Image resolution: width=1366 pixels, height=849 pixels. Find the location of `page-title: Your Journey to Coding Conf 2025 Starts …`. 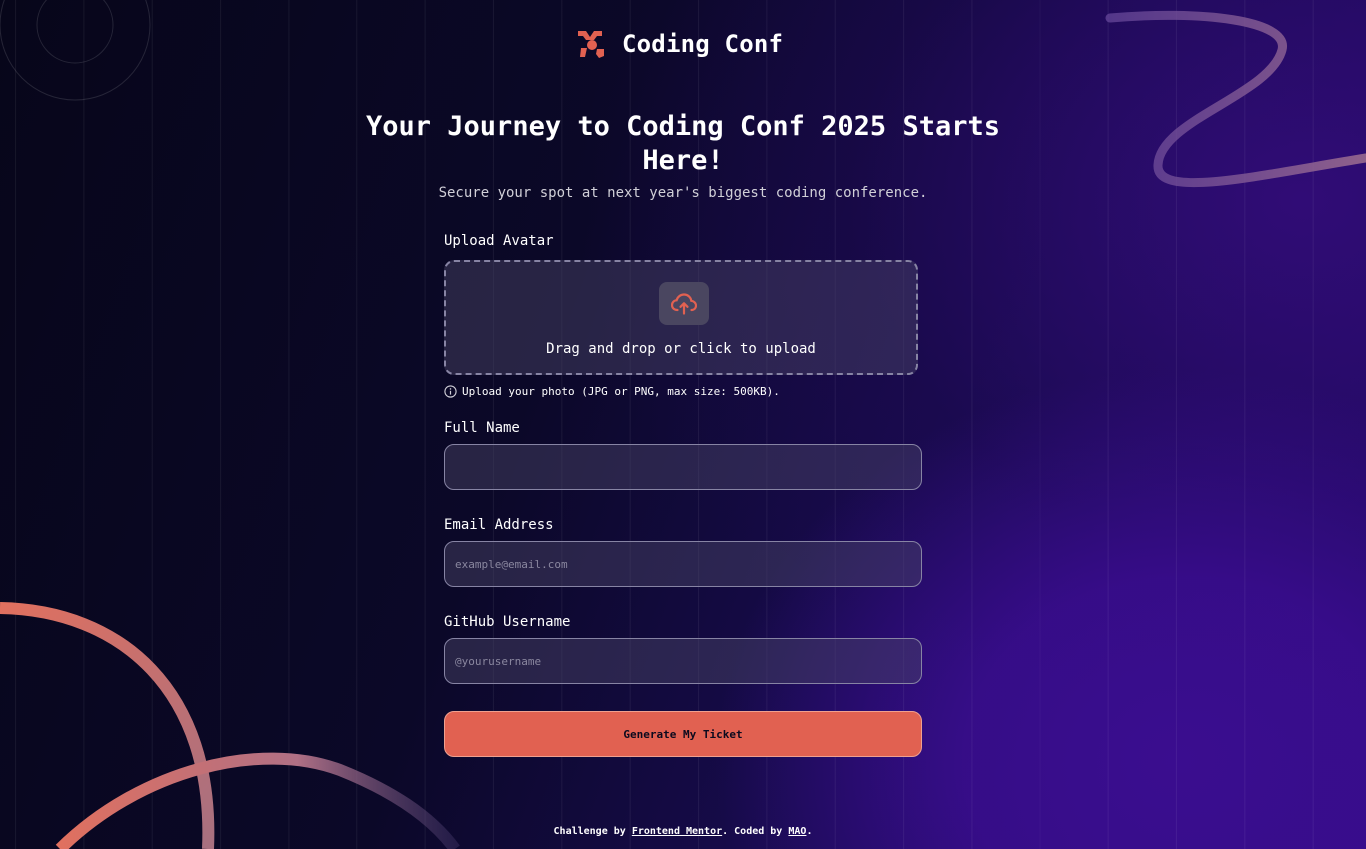

page-title: Your Journey to Coding Conf 2025 Starts … is located at coordinates (683, 143).